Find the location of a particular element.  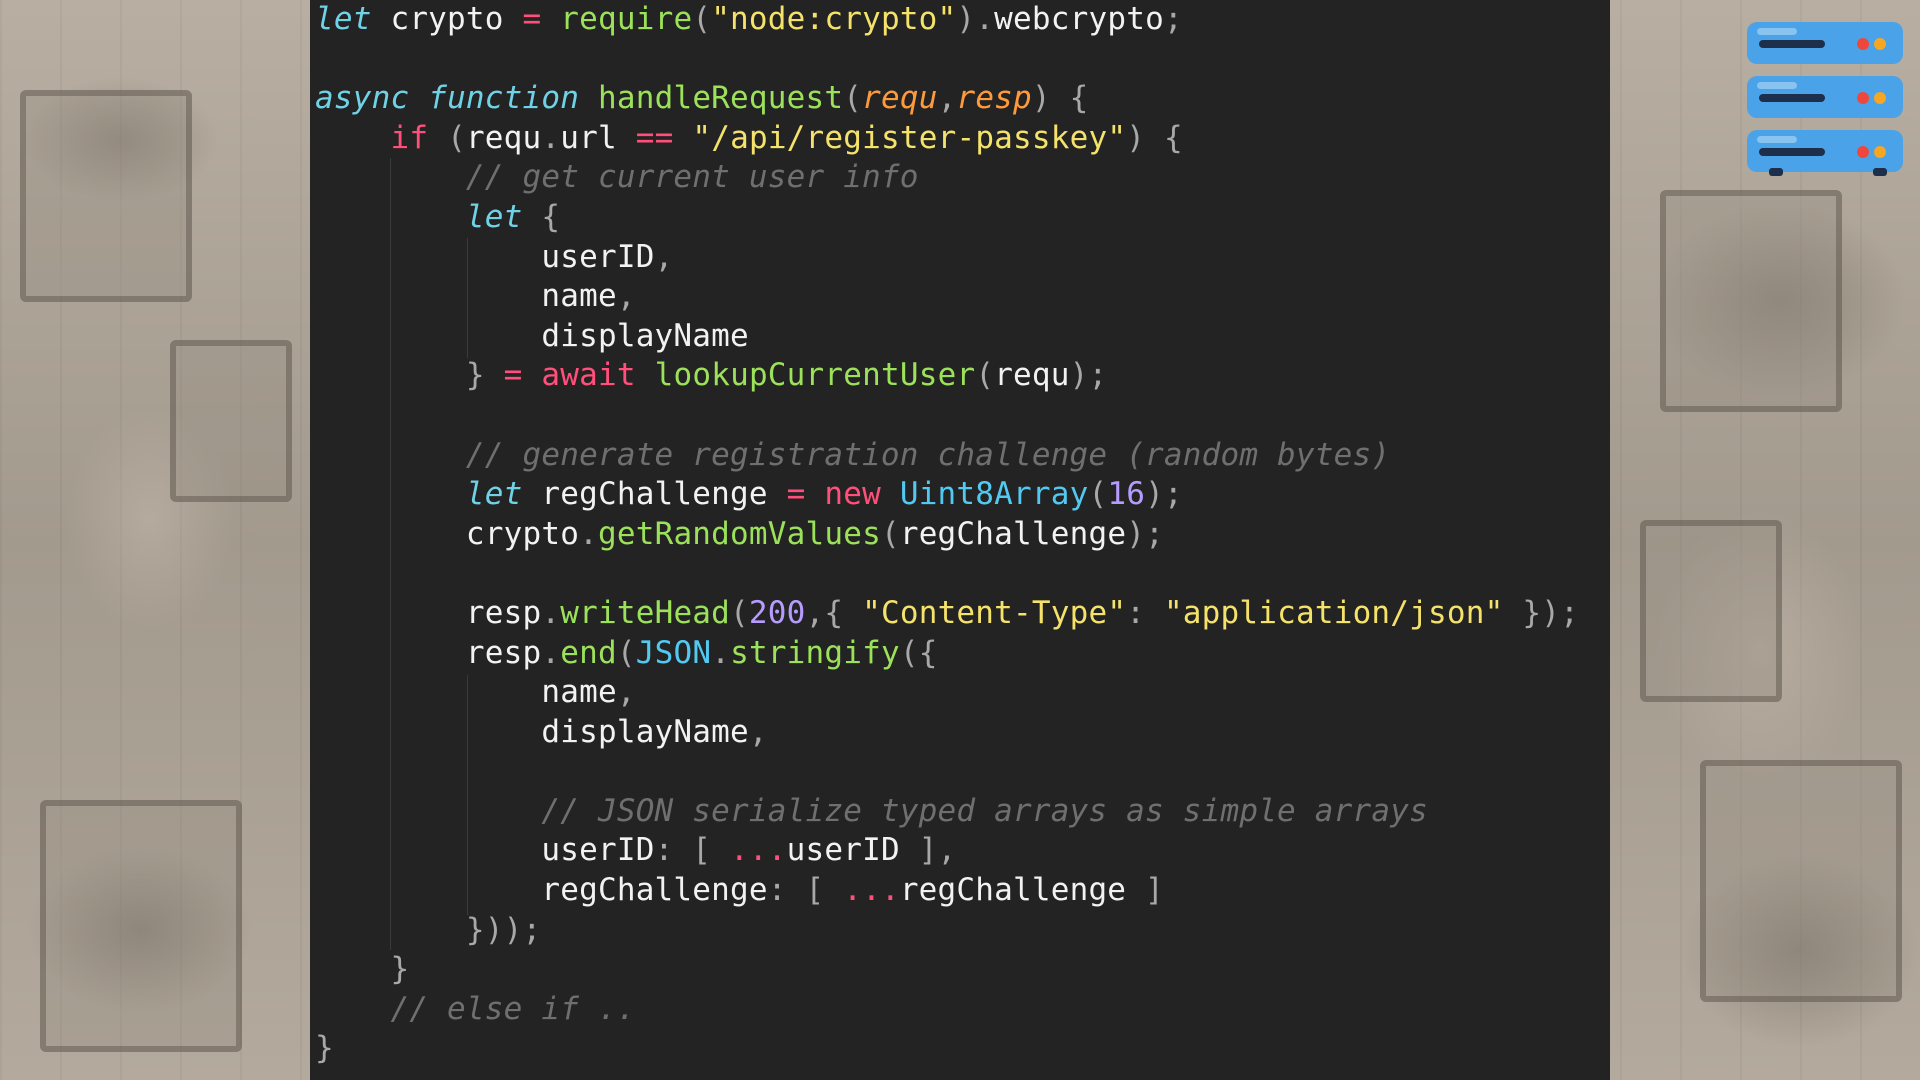

code-token: if is located at coordinates (409, 137).